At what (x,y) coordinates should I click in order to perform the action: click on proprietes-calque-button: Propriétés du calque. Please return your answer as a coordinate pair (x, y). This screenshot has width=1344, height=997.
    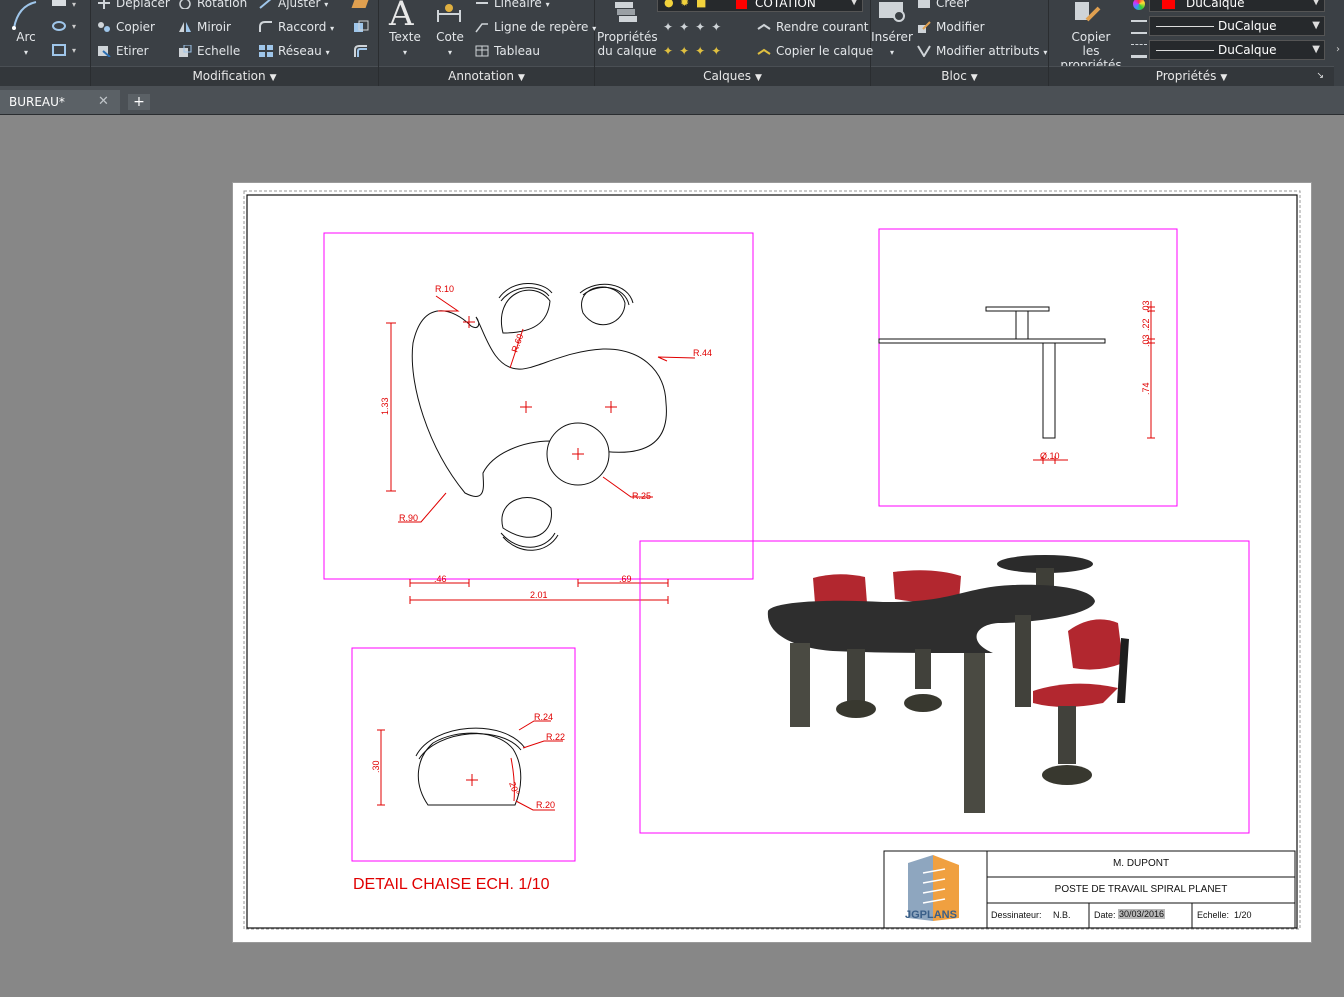
    Looking at the image, I should click on (627, 44).